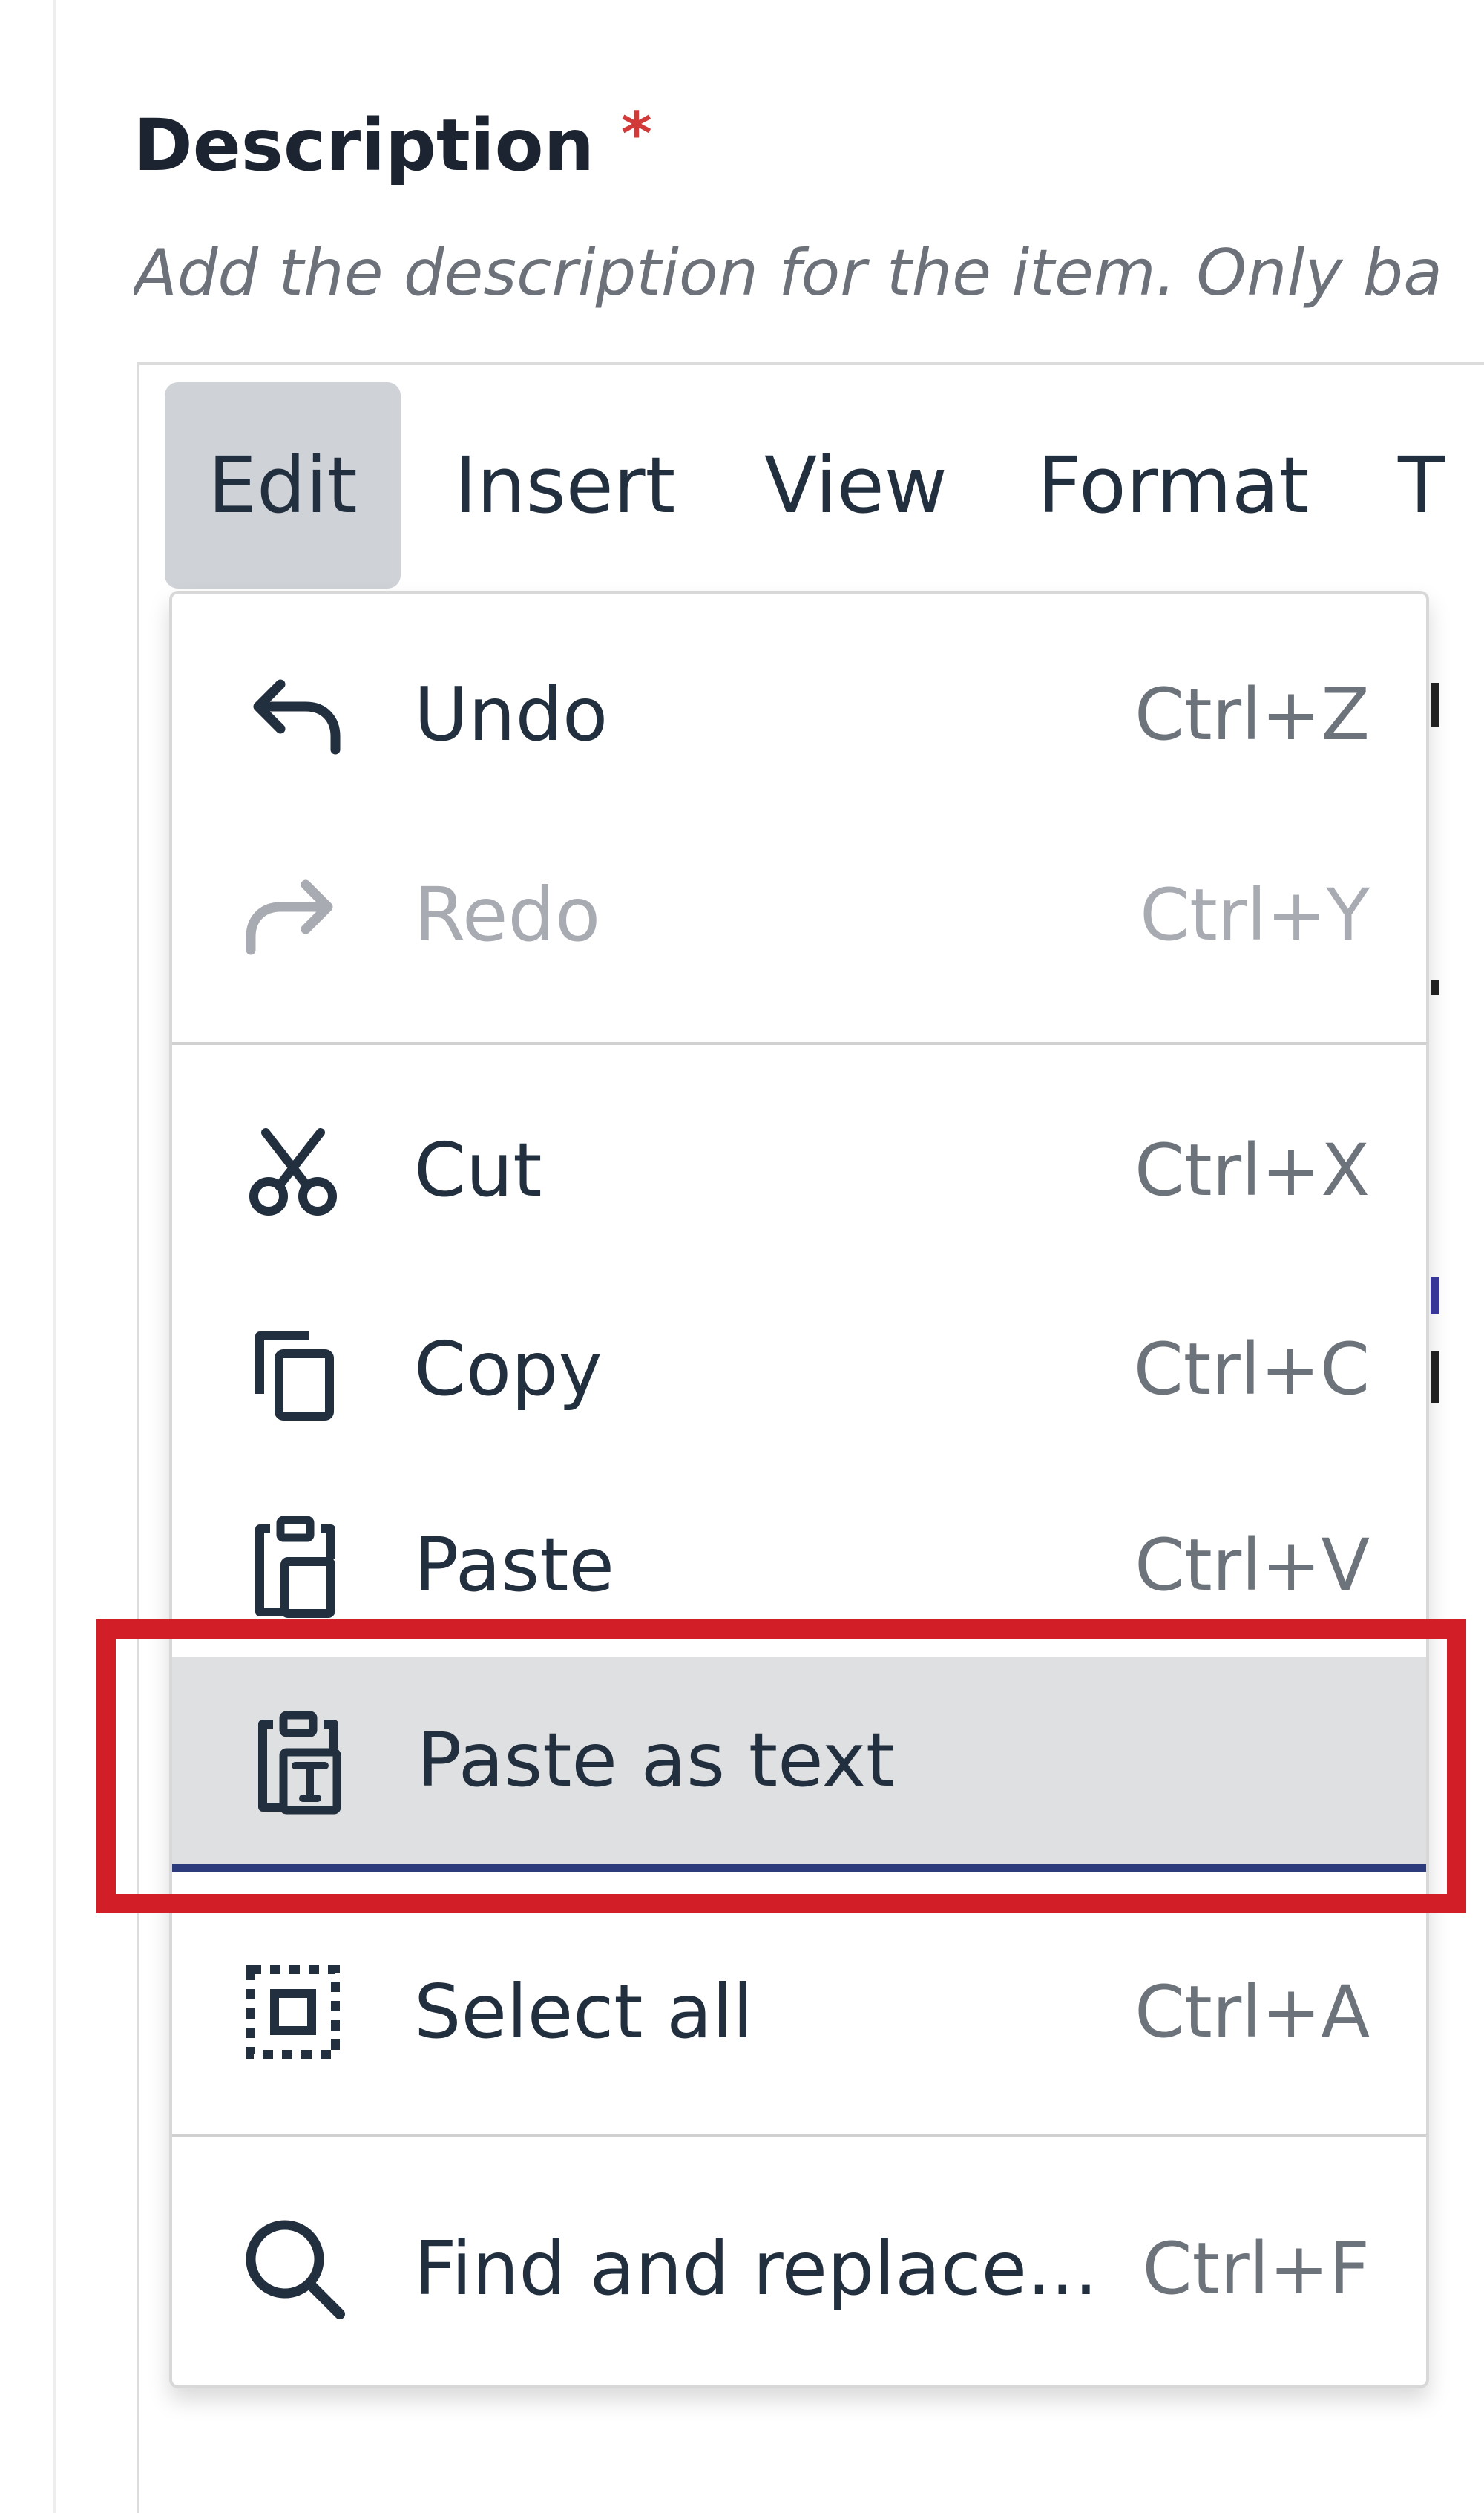 The image size is (1484, 2513). I want to click on menu-item-shortcut: Ctrl+A, so click(1252, 2012).